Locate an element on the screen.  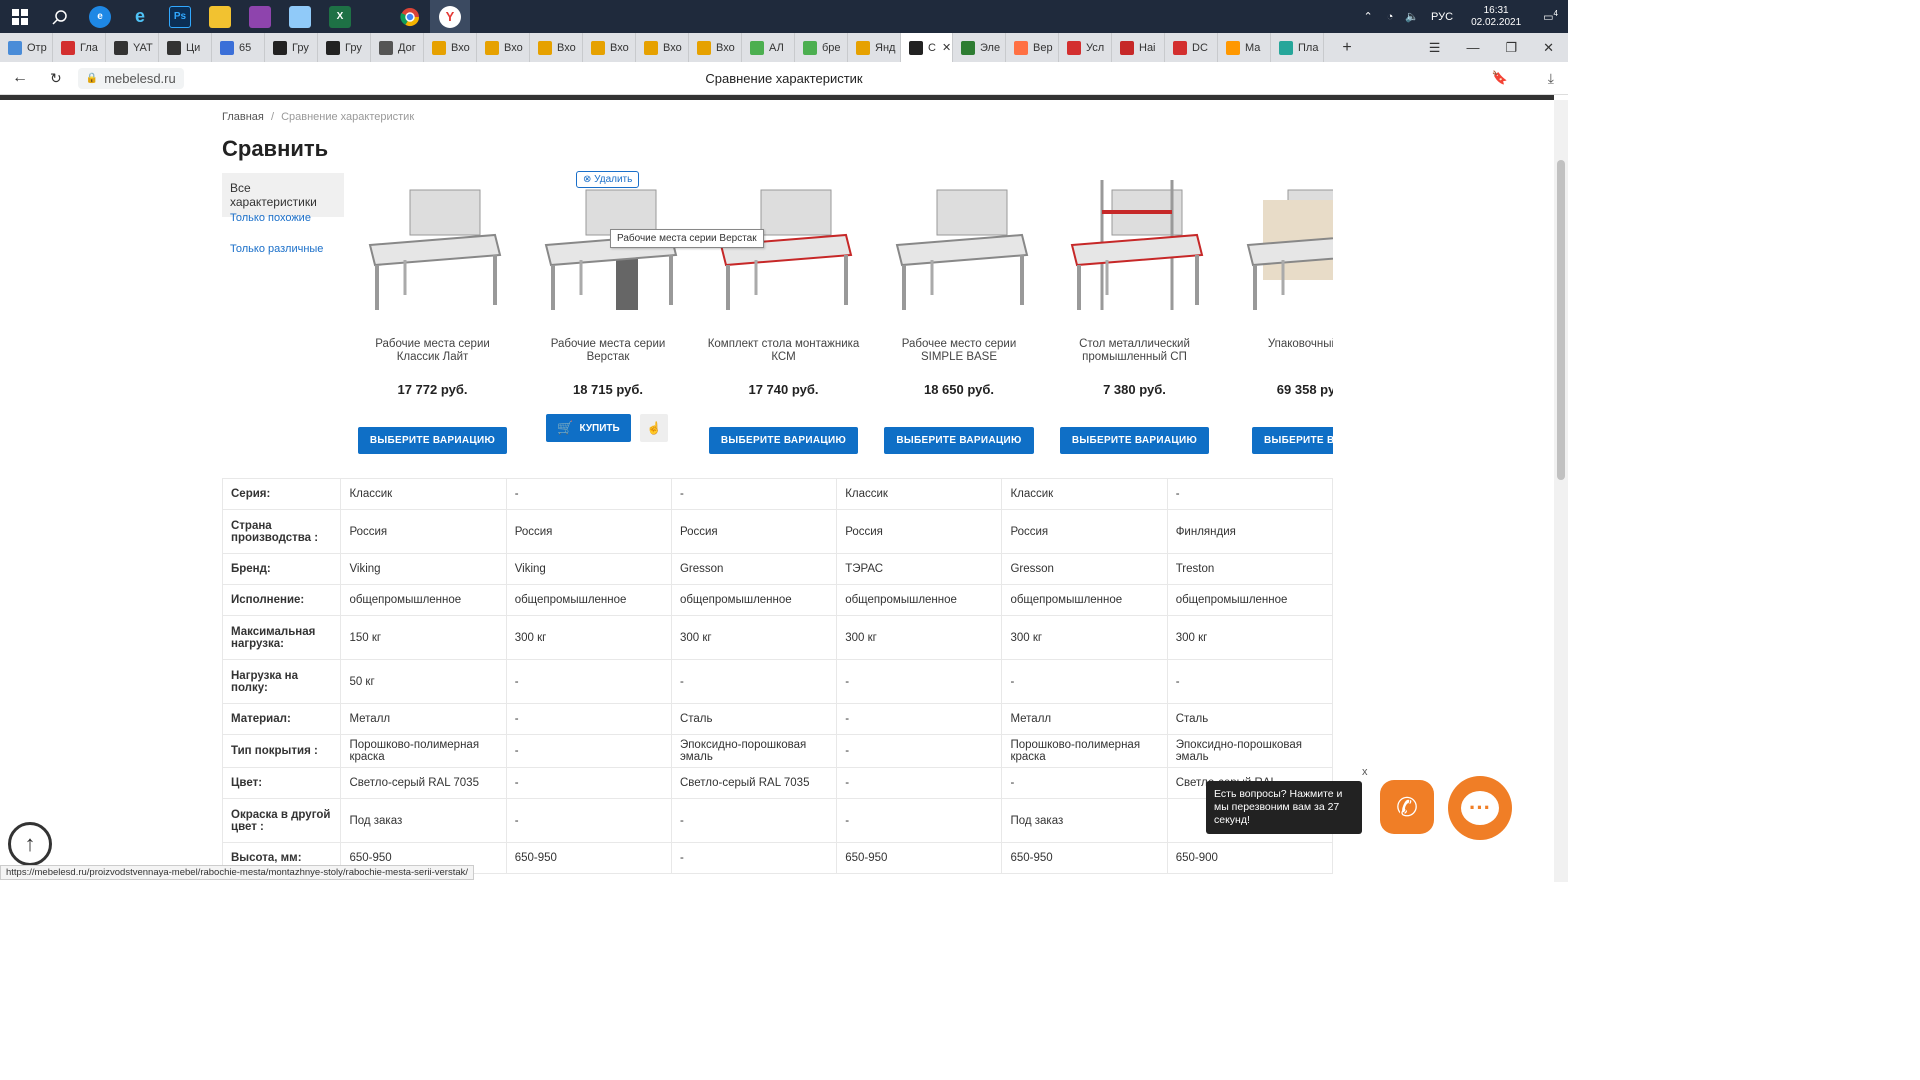
page-title-center: Сравнение характеристик is located at coordinates (784, 78).